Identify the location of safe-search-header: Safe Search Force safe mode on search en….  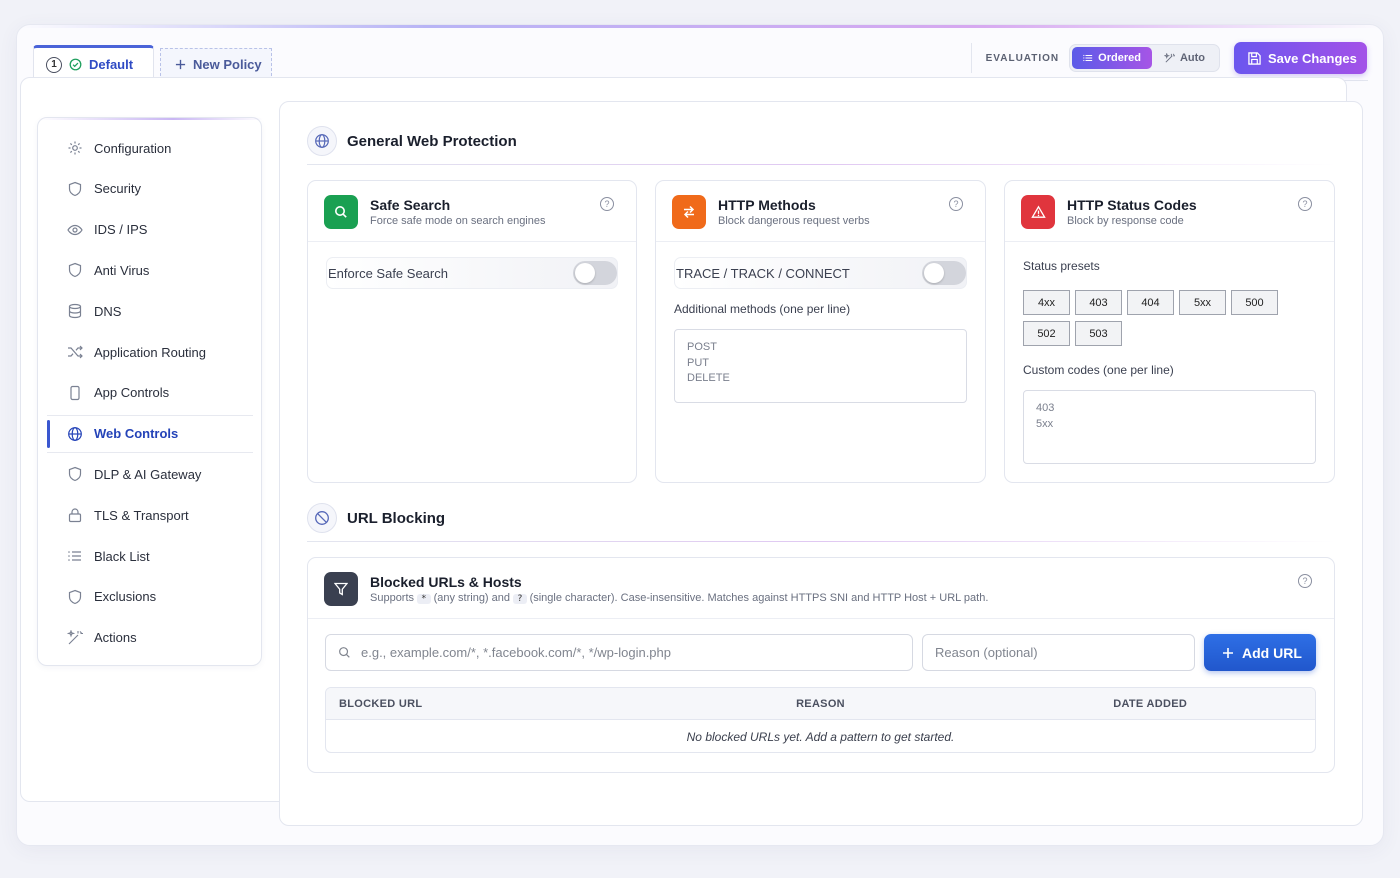
(435, 212).